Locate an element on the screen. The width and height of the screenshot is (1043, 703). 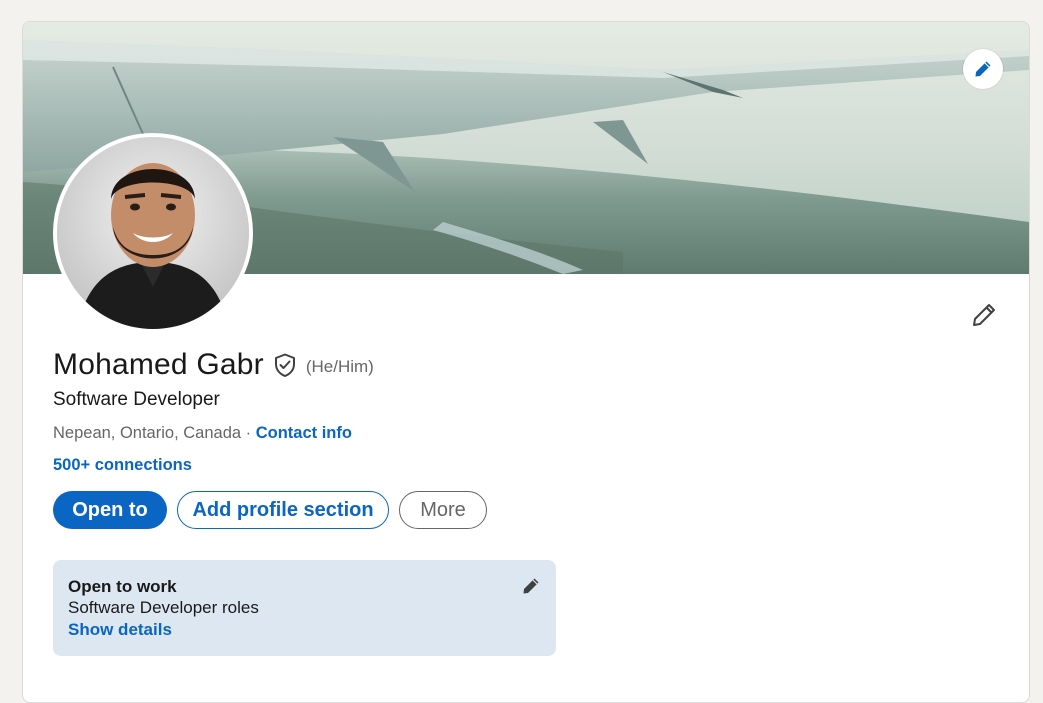
location-row: Nepean, Ontario, Canada · Contact info is located at coordinates (202, 433).